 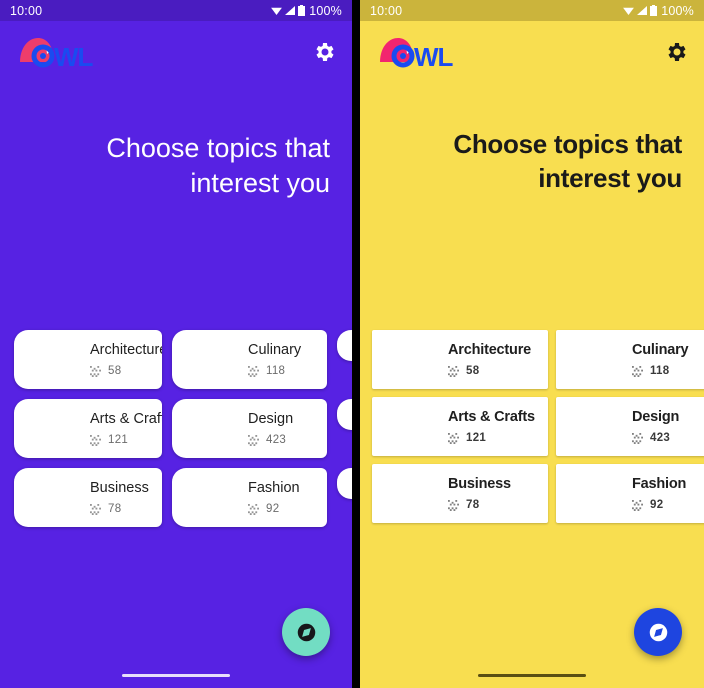 I want to click on gear-icon, so click(x=677, y=52).